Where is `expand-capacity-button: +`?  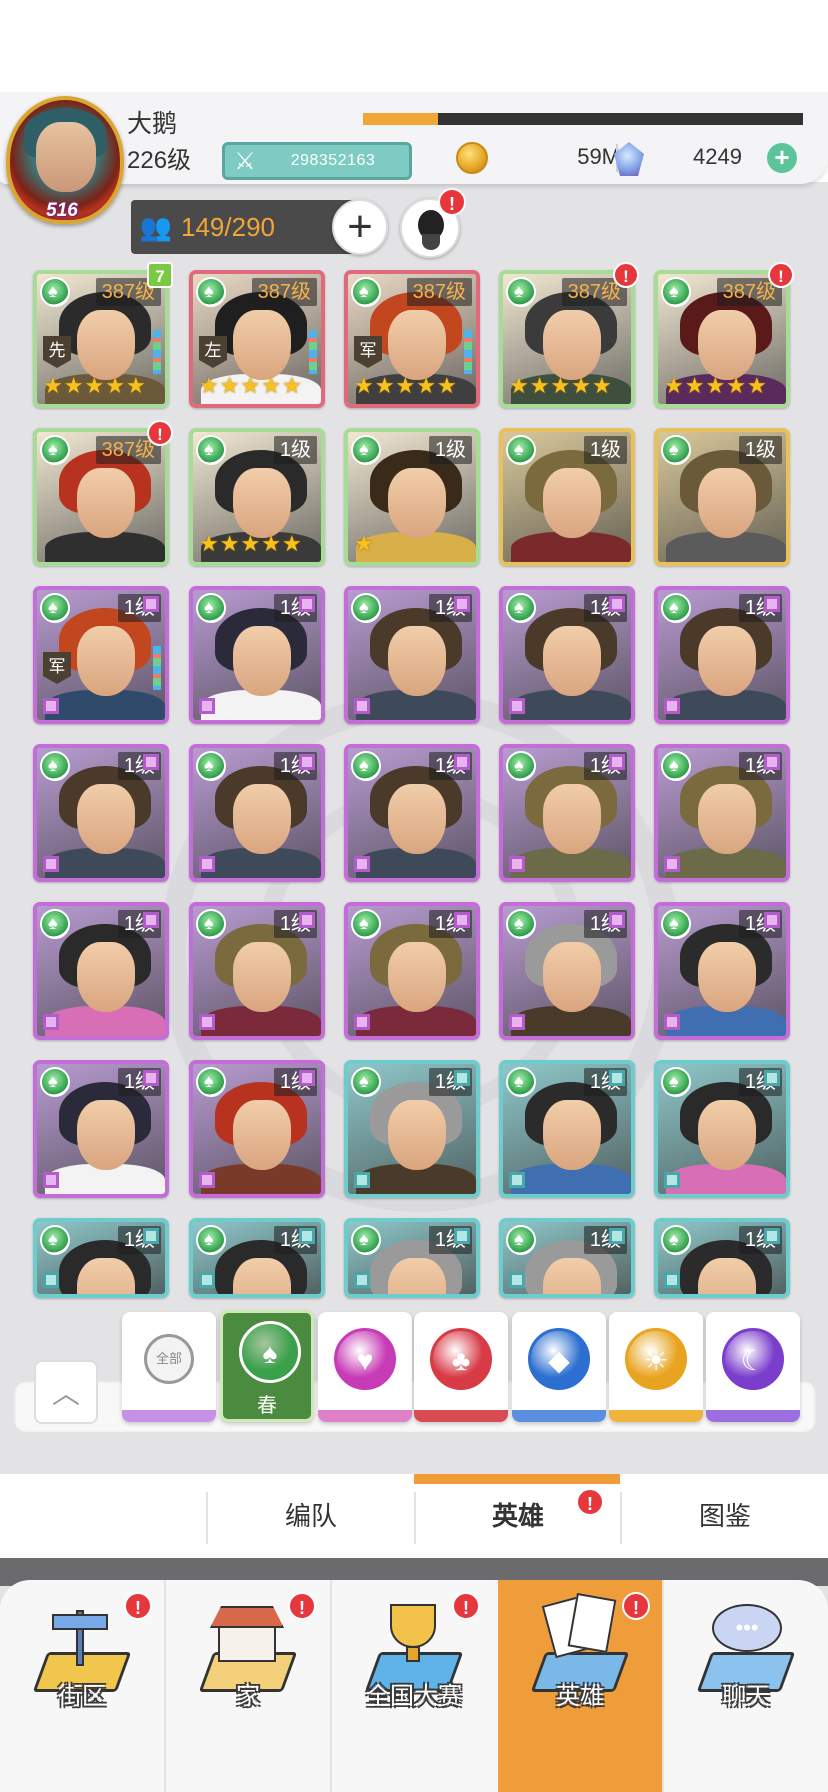
expand-capacity-button: + is located at coordinates (360, 227).